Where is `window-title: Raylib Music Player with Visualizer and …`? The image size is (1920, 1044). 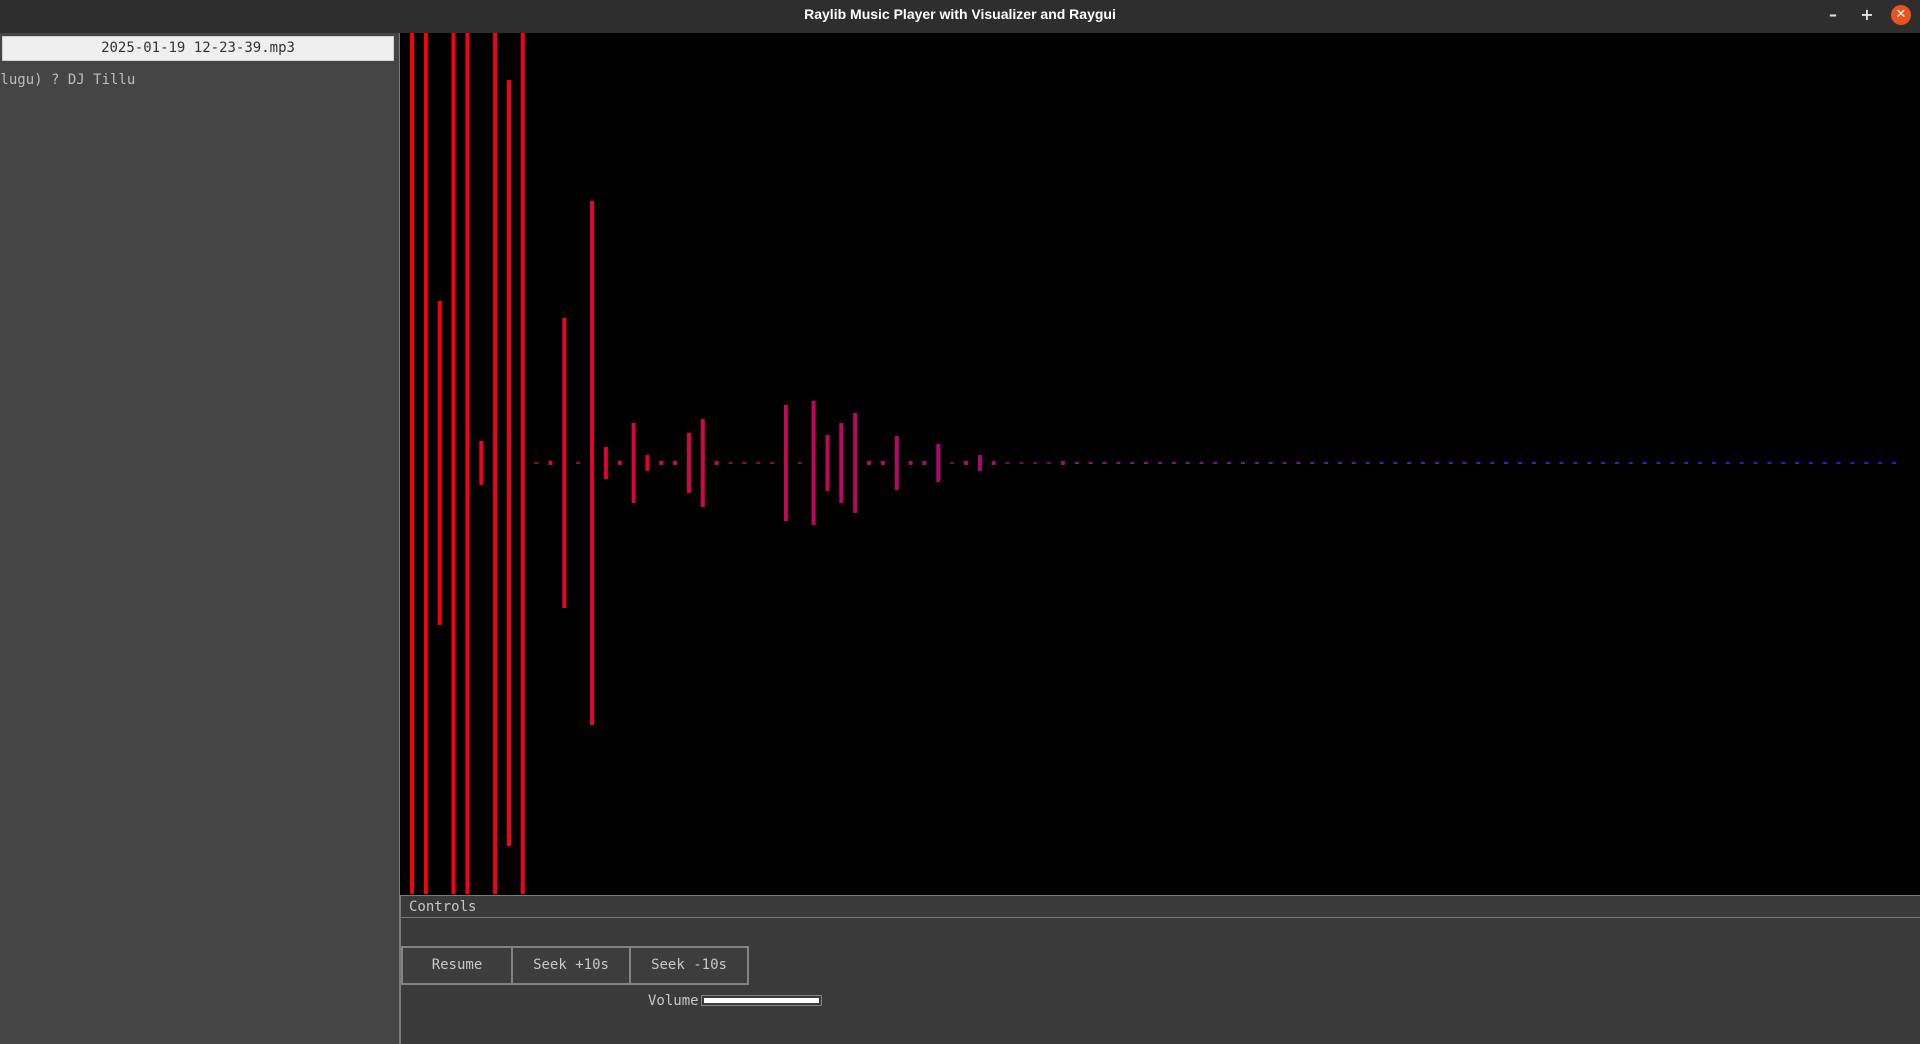 window-title: Raylib Music Player with Visualizer and … is located at coordinates (960, 14).